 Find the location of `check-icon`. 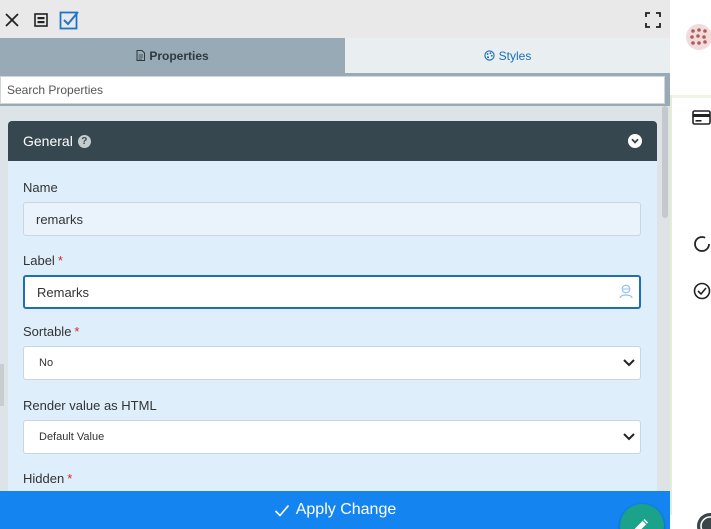

check-icon is located at coordinates (281, 510).